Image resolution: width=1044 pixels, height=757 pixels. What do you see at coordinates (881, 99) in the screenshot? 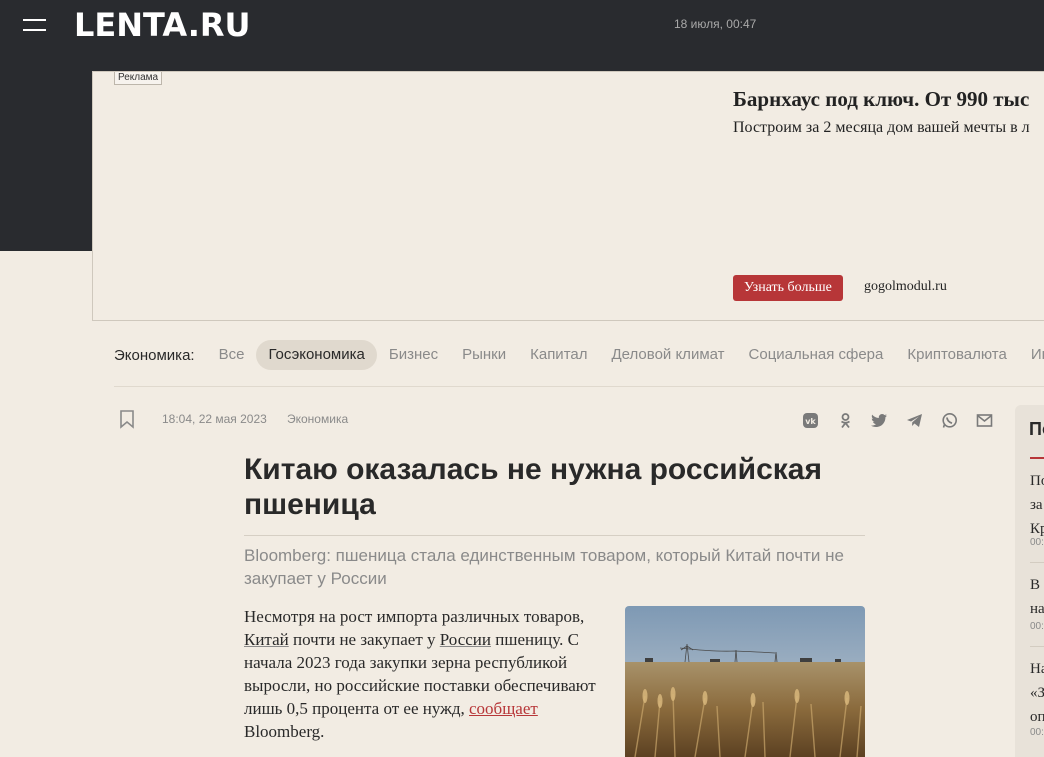
I see `ad-title: Барнхаус под ключ. От 990 тыс` at bounding box center [881, 99].